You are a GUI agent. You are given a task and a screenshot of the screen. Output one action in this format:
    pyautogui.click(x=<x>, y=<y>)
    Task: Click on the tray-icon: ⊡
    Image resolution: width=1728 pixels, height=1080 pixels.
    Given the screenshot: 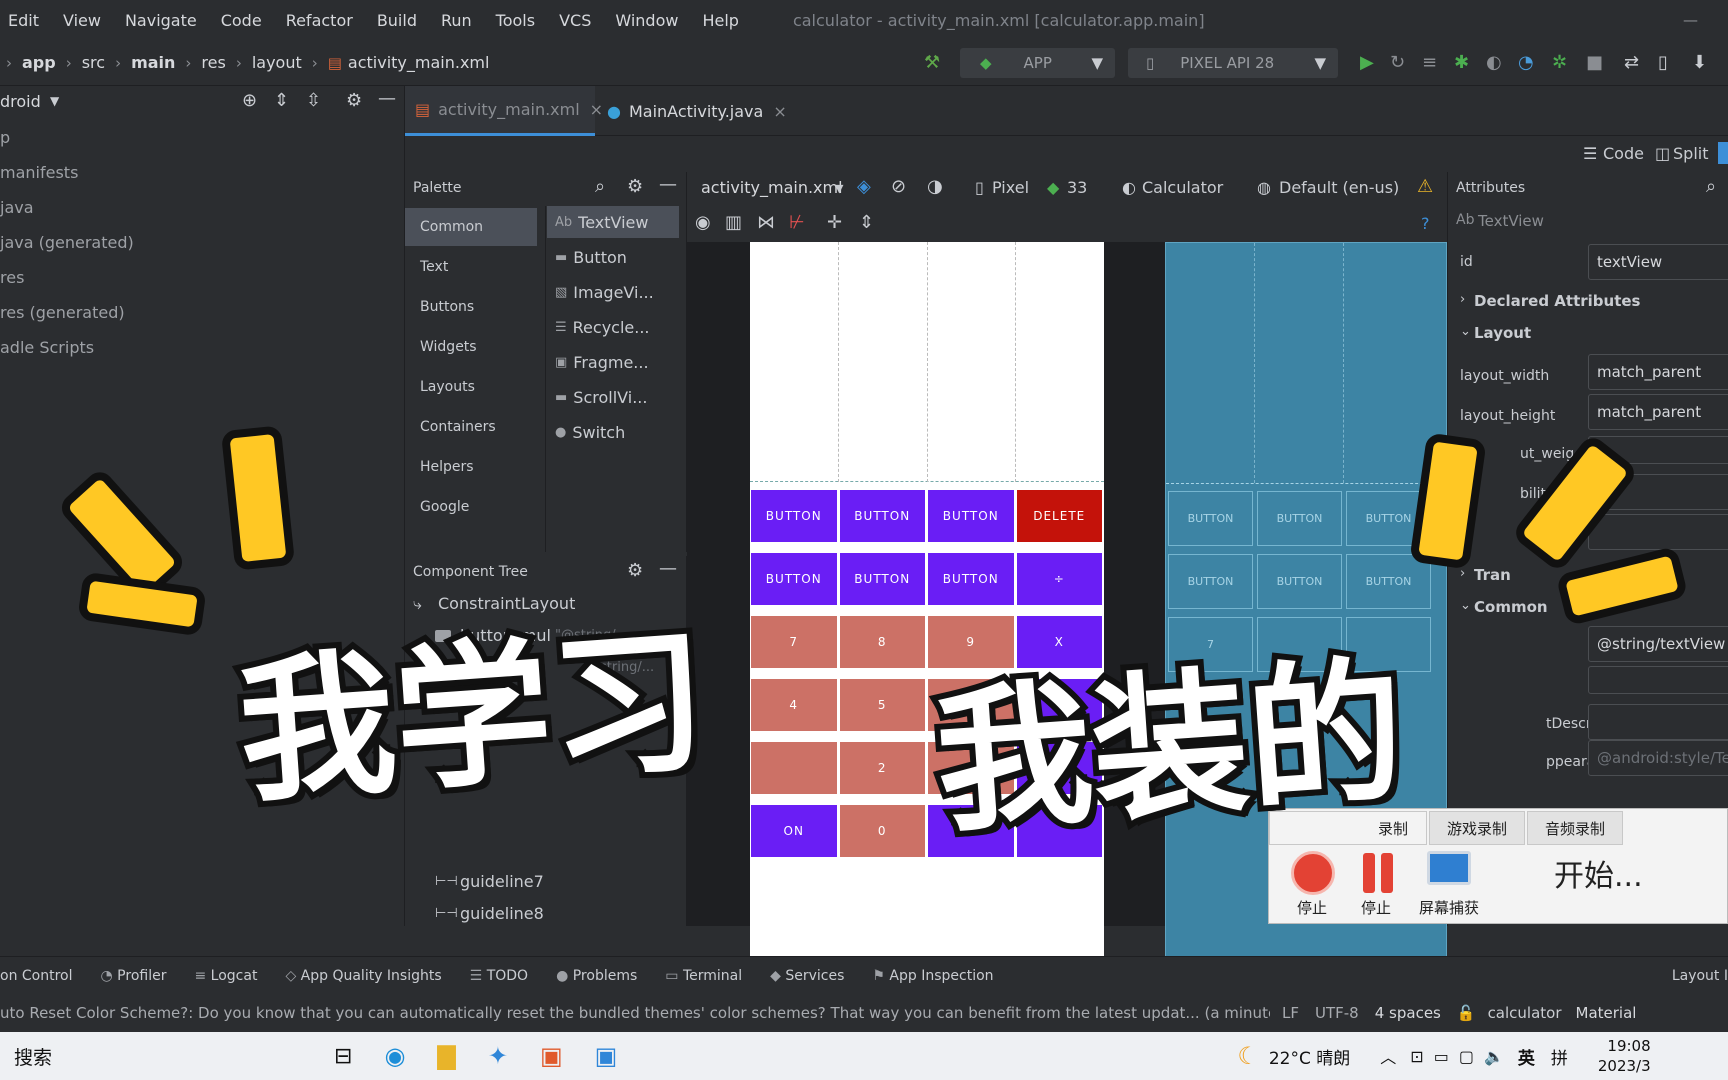 What is the action you would take?
    pyautogui.click(x=1416, y=1056)
    